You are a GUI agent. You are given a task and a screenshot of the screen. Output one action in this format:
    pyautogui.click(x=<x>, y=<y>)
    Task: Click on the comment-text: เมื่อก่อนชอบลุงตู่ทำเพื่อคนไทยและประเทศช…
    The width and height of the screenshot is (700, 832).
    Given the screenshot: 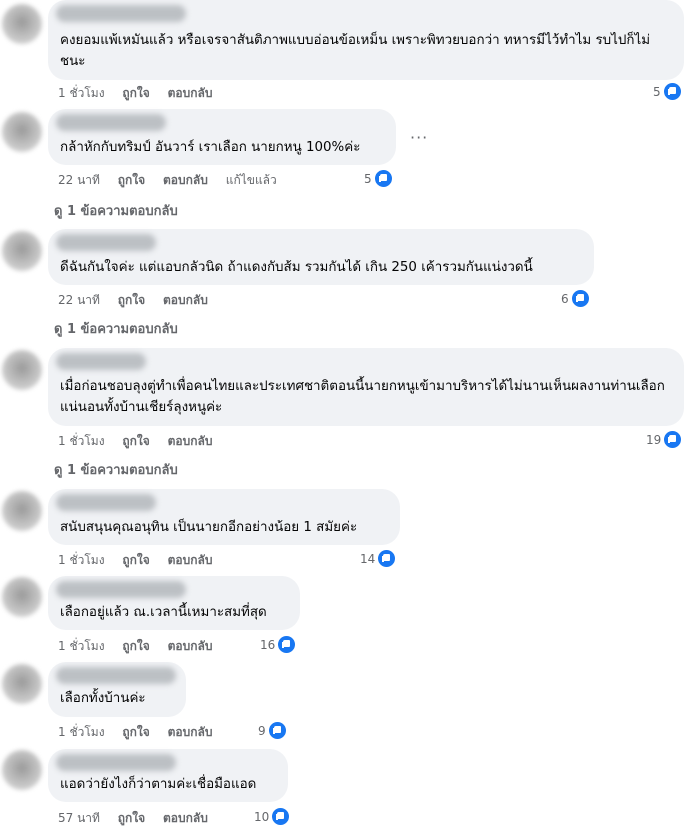 What is the action you would take?
    pyautogui.click(x=362, y=397)
    